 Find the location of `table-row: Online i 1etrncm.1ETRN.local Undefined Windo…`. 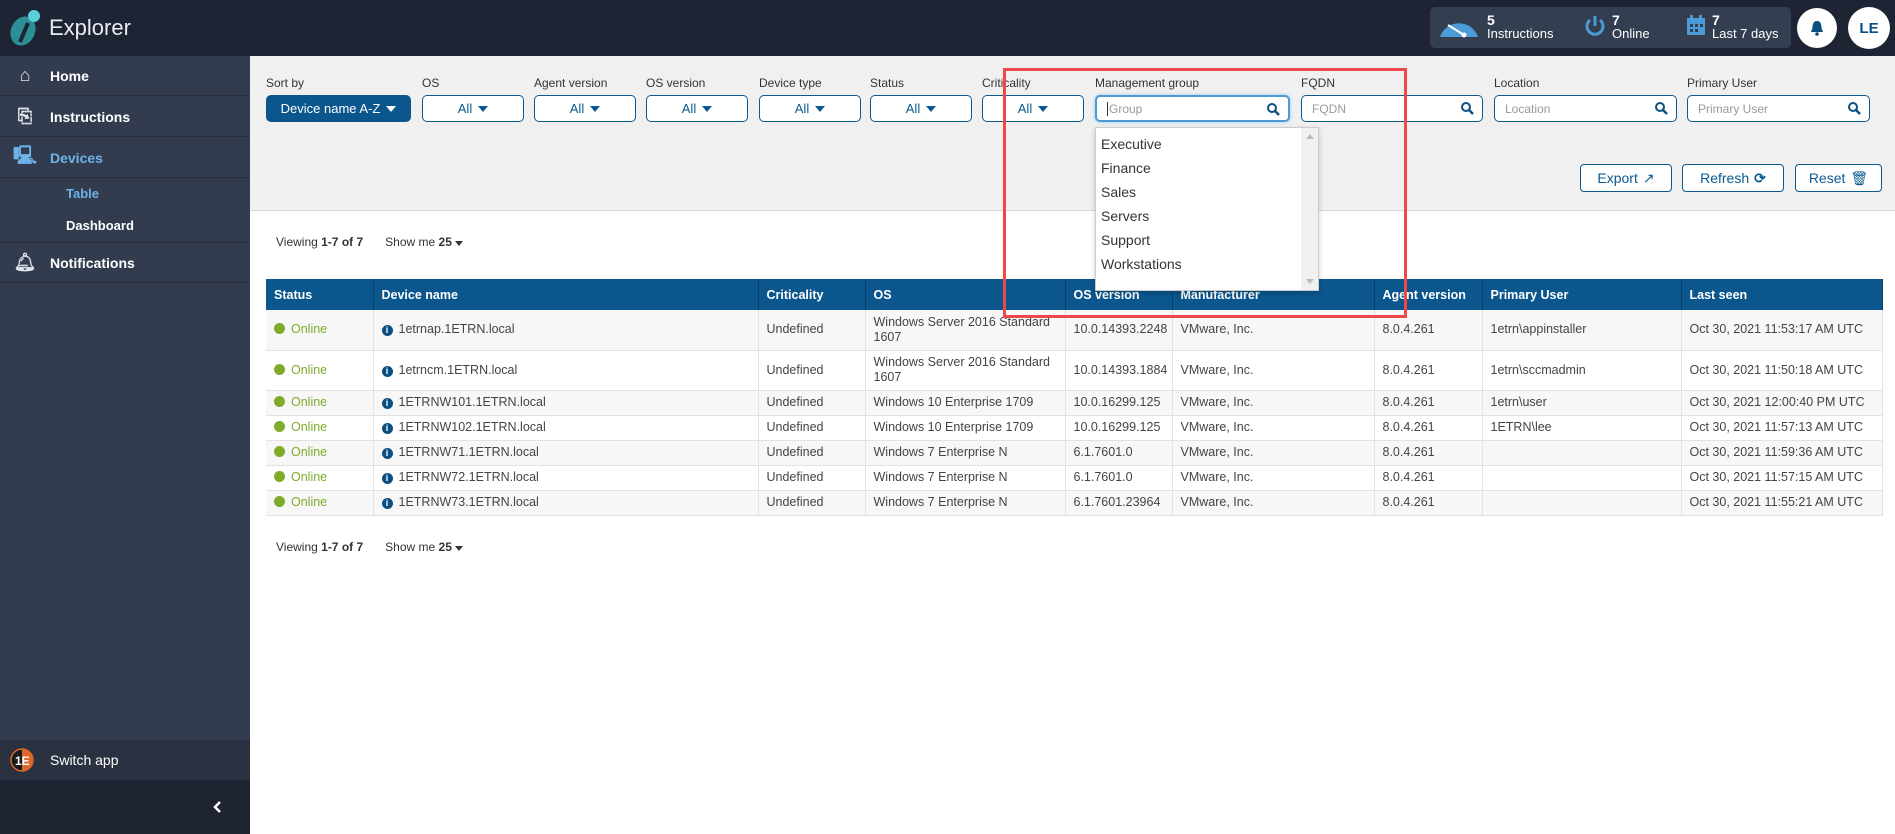

table-row: Online i 1etrncm.1ETRN.local Undefined Windo… is located at coordinates (1074, 370).